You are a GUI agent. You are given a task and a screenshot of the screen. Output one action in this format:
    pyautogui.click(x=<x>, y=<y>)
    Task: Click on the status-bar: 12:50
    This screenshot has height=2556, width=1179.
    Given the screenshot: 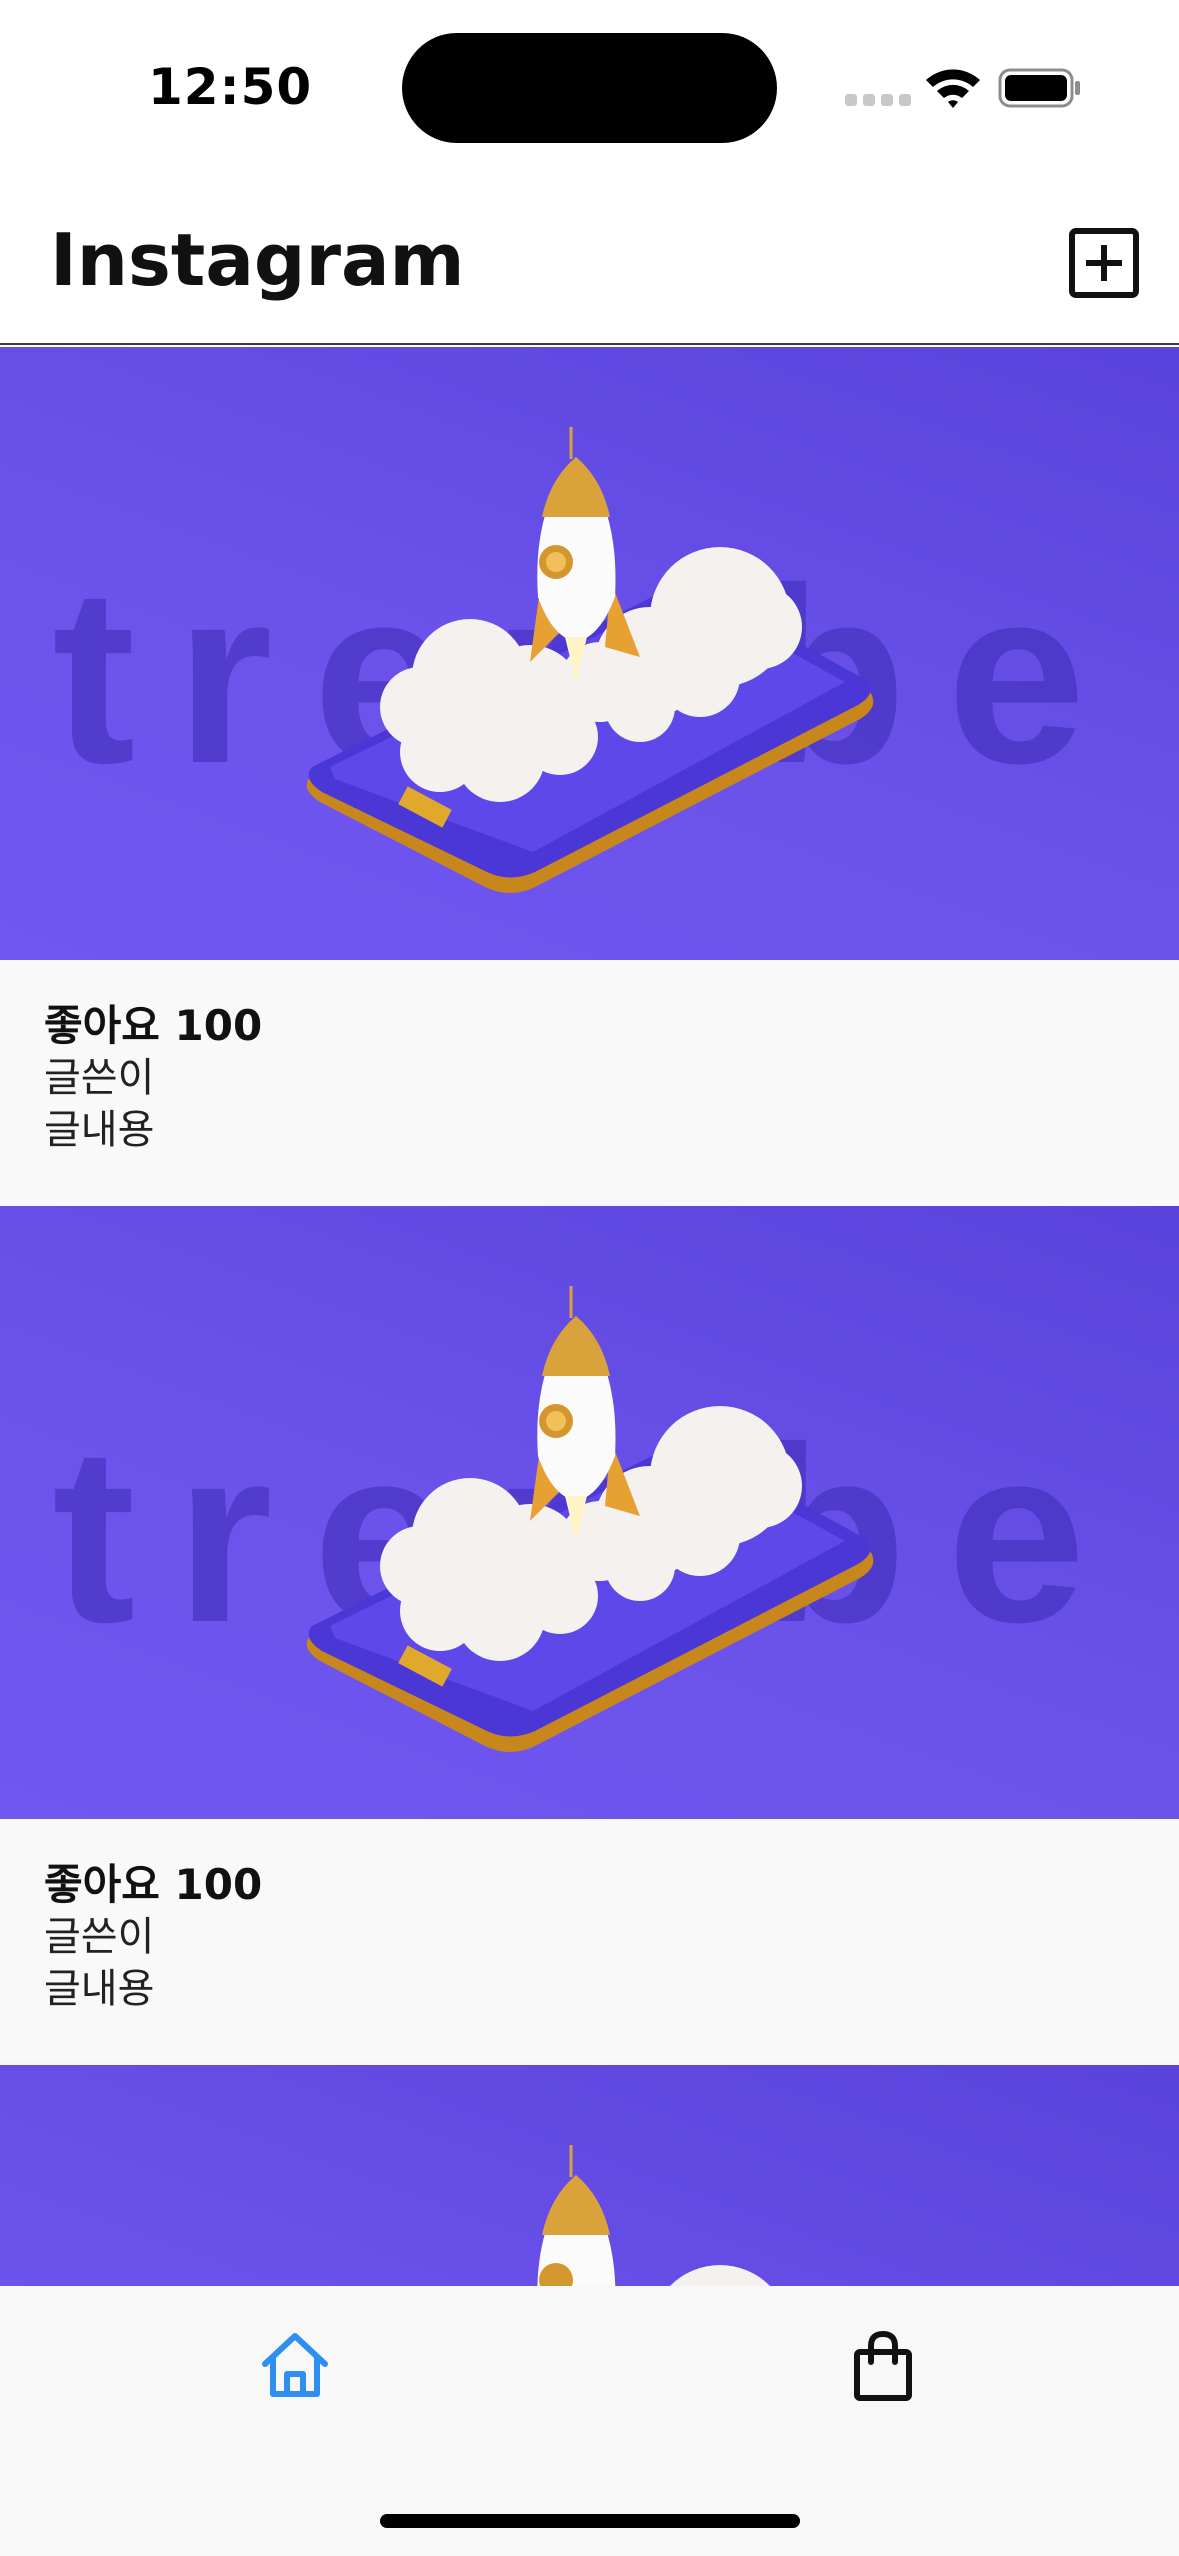 What is the action you would take?
    pyautogui.click(x=589, y=90)
    